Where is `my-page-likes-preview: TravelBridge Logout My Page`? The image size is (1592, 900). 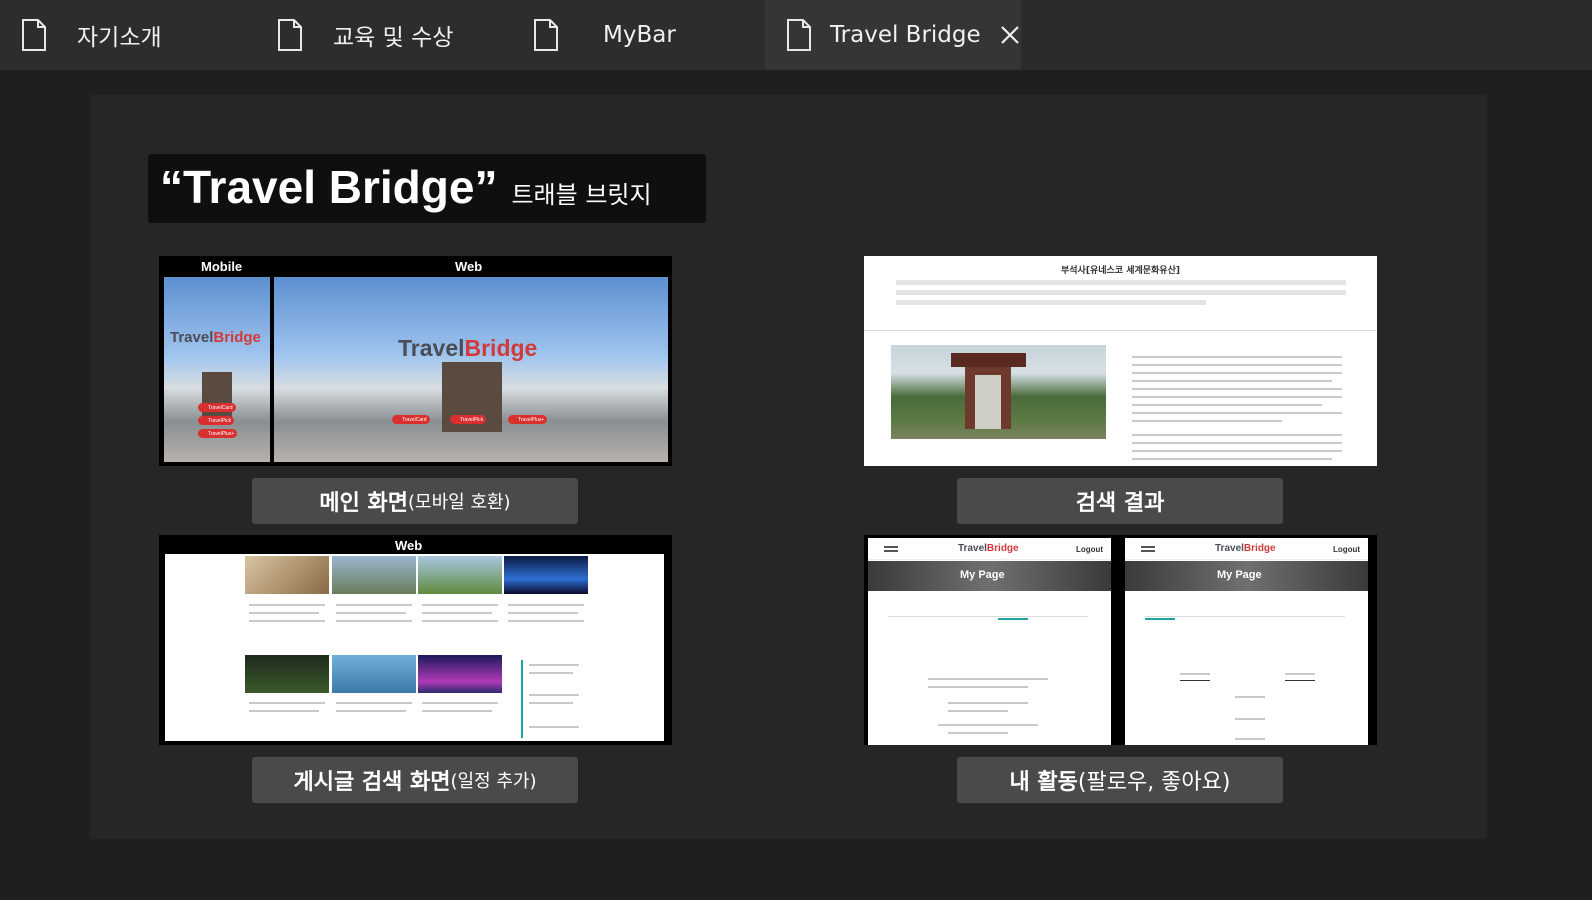
my-page-likes-preview: TravelBridge Logout My Page is located at coordinates (989, 641).